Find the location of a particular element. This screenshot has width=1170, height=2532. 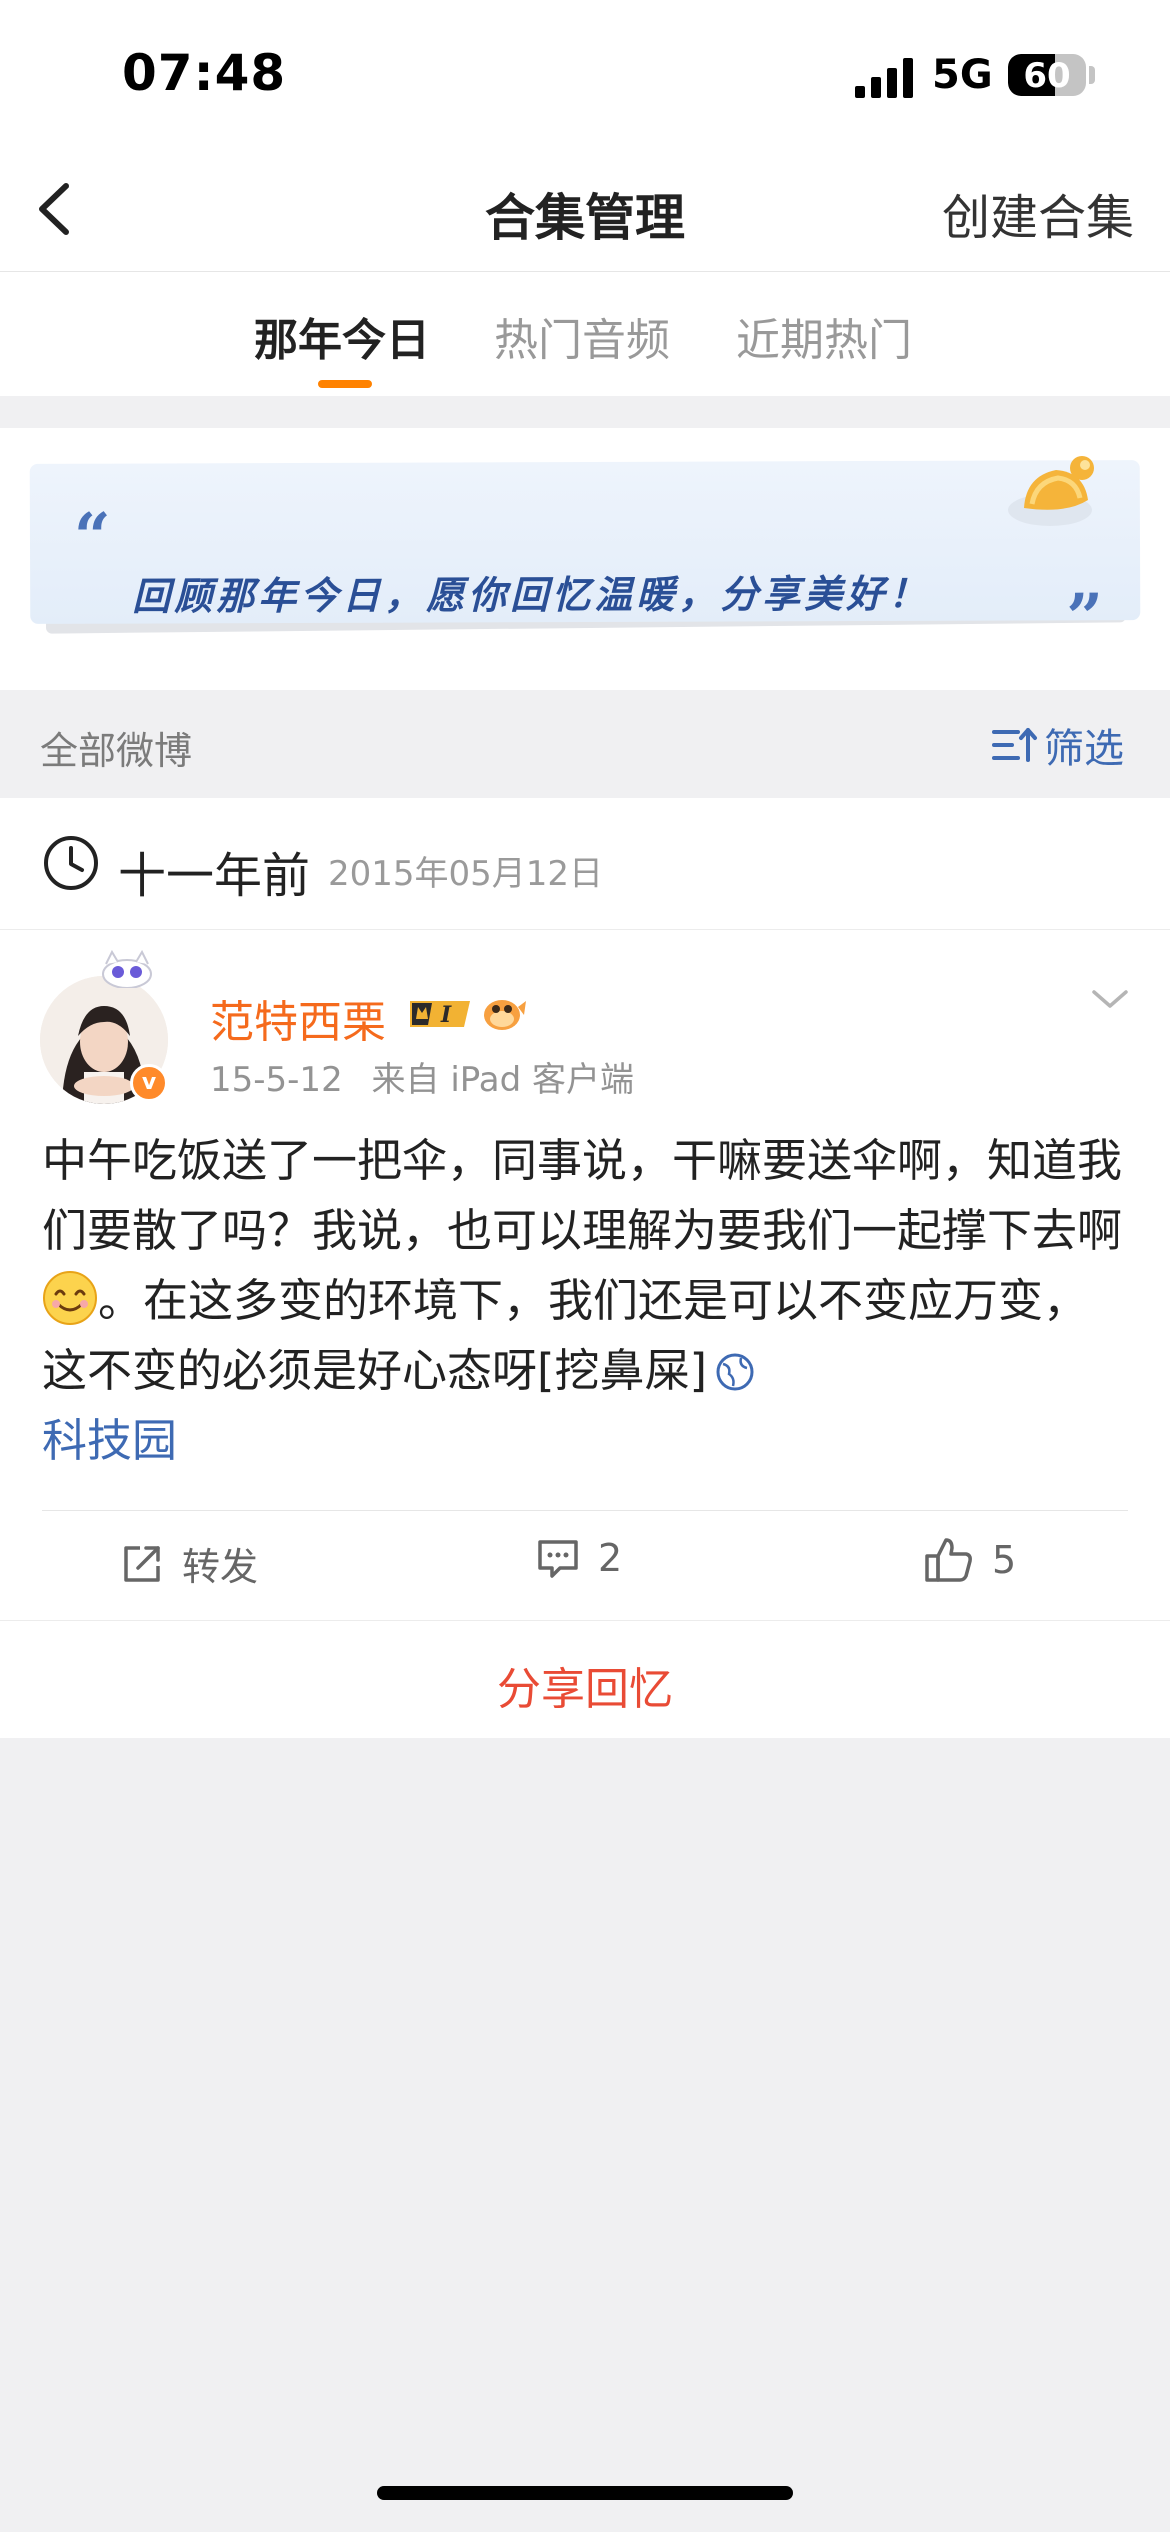

comment-button: 2 is located at coordinates (579, 1558).